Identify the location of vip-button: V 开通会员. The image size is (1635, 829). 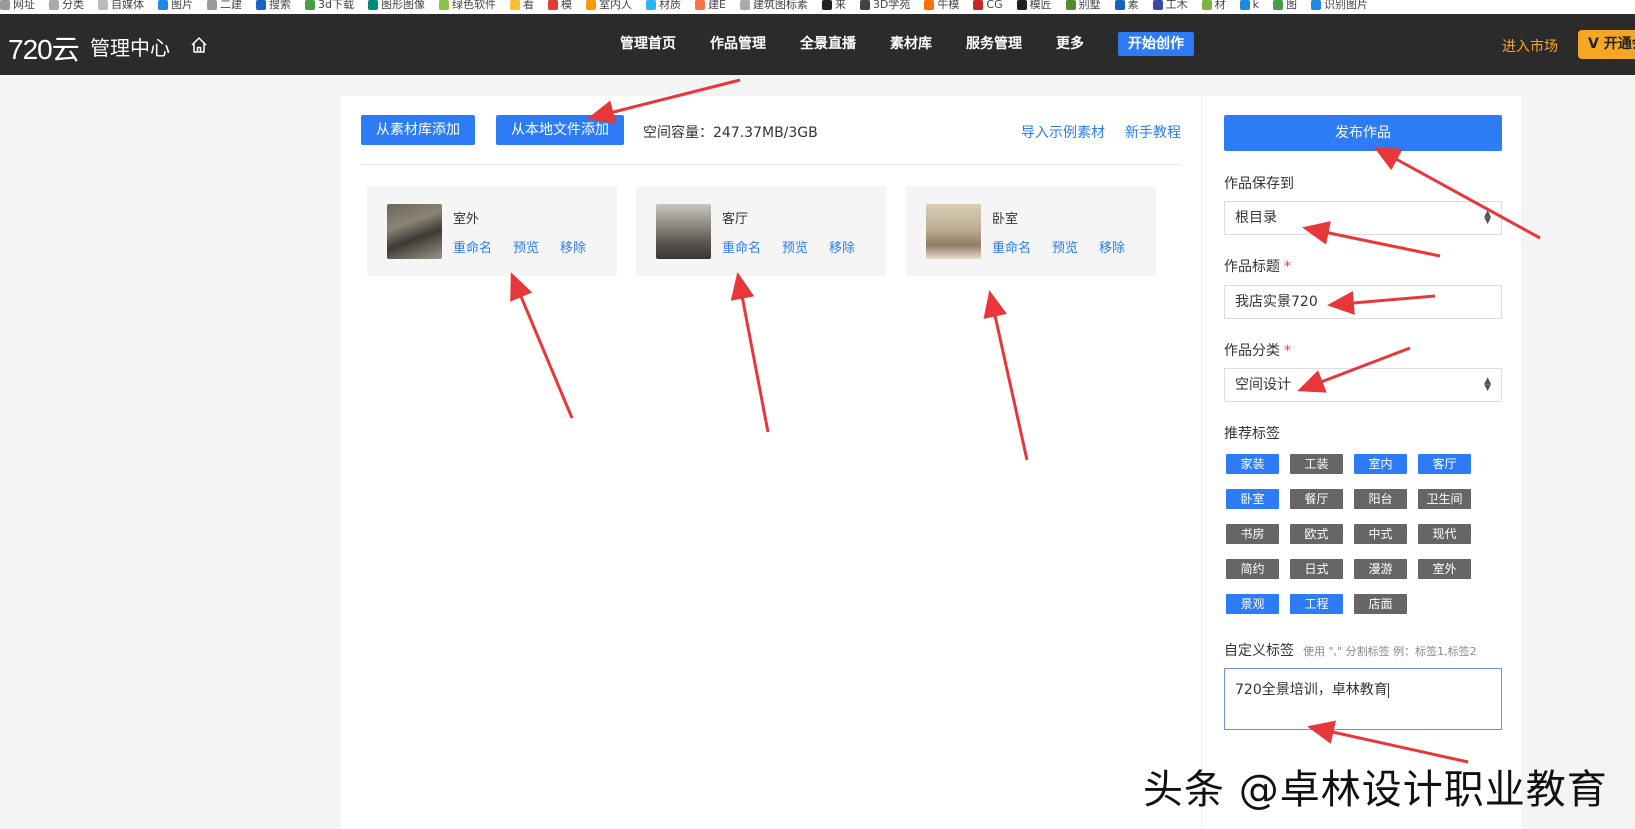
(1606, 44).